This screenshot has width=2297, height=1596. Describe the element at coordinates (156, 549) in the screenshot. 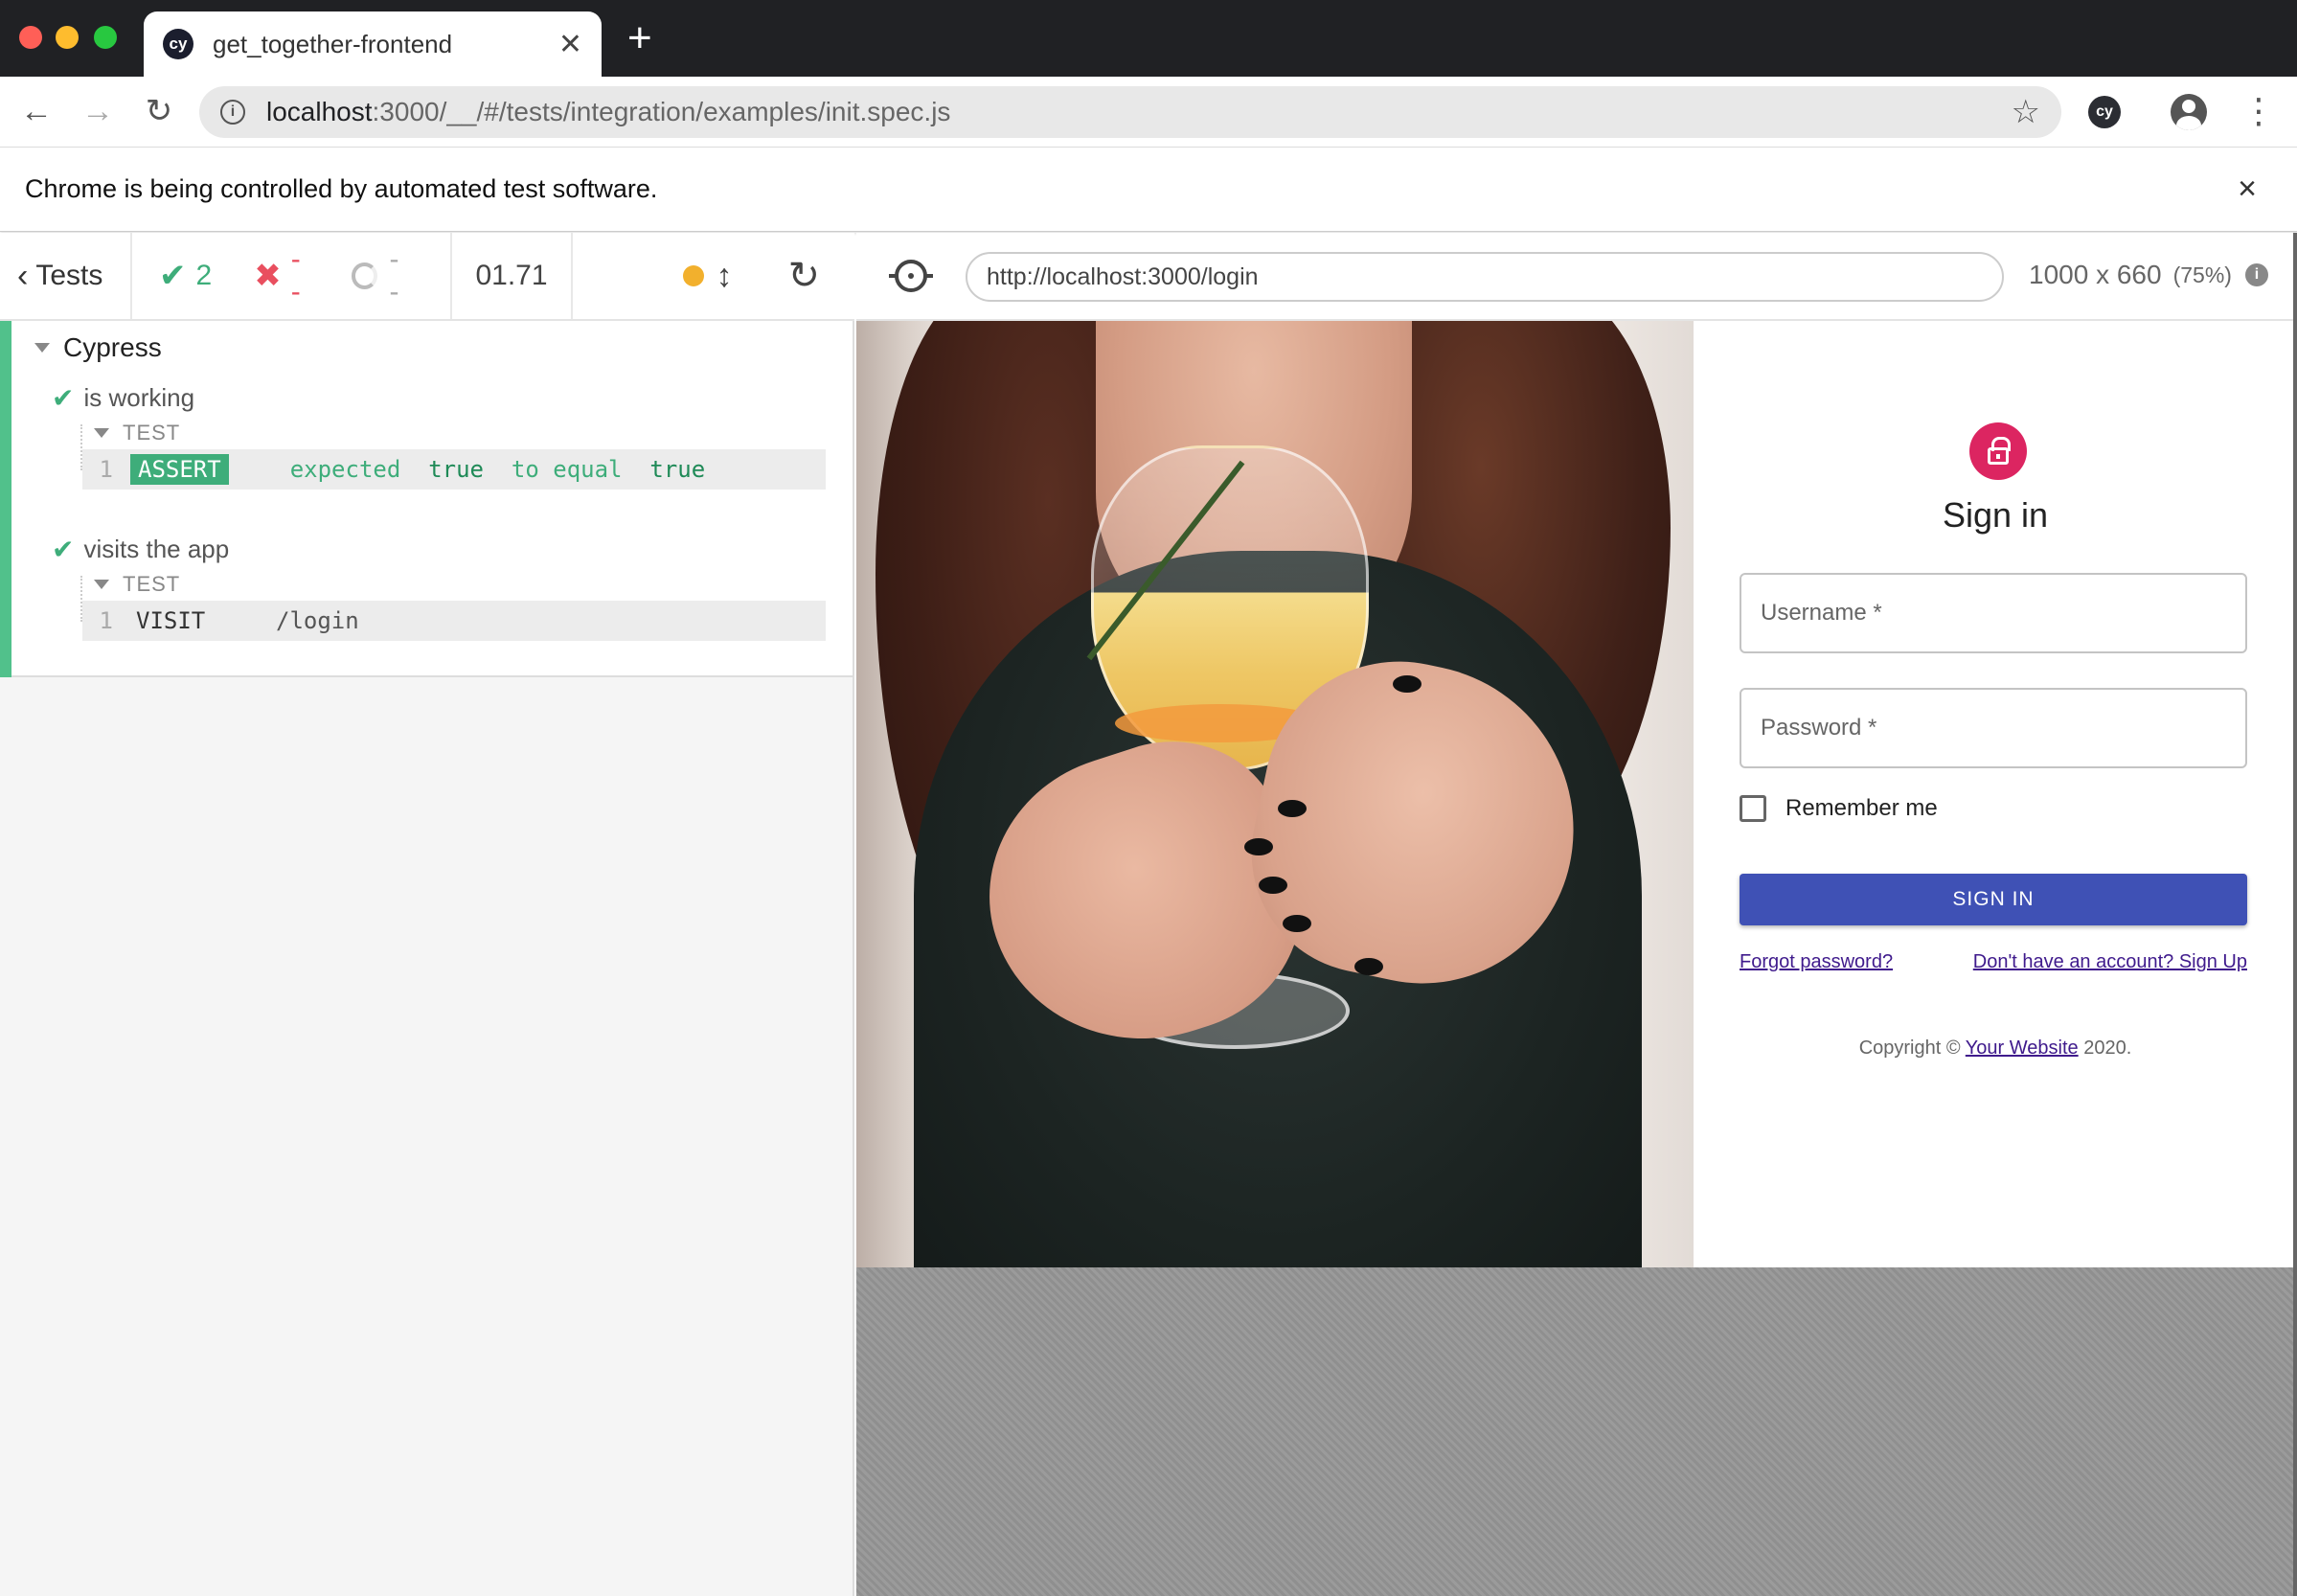

I see `test-name: visits the app` at that location.